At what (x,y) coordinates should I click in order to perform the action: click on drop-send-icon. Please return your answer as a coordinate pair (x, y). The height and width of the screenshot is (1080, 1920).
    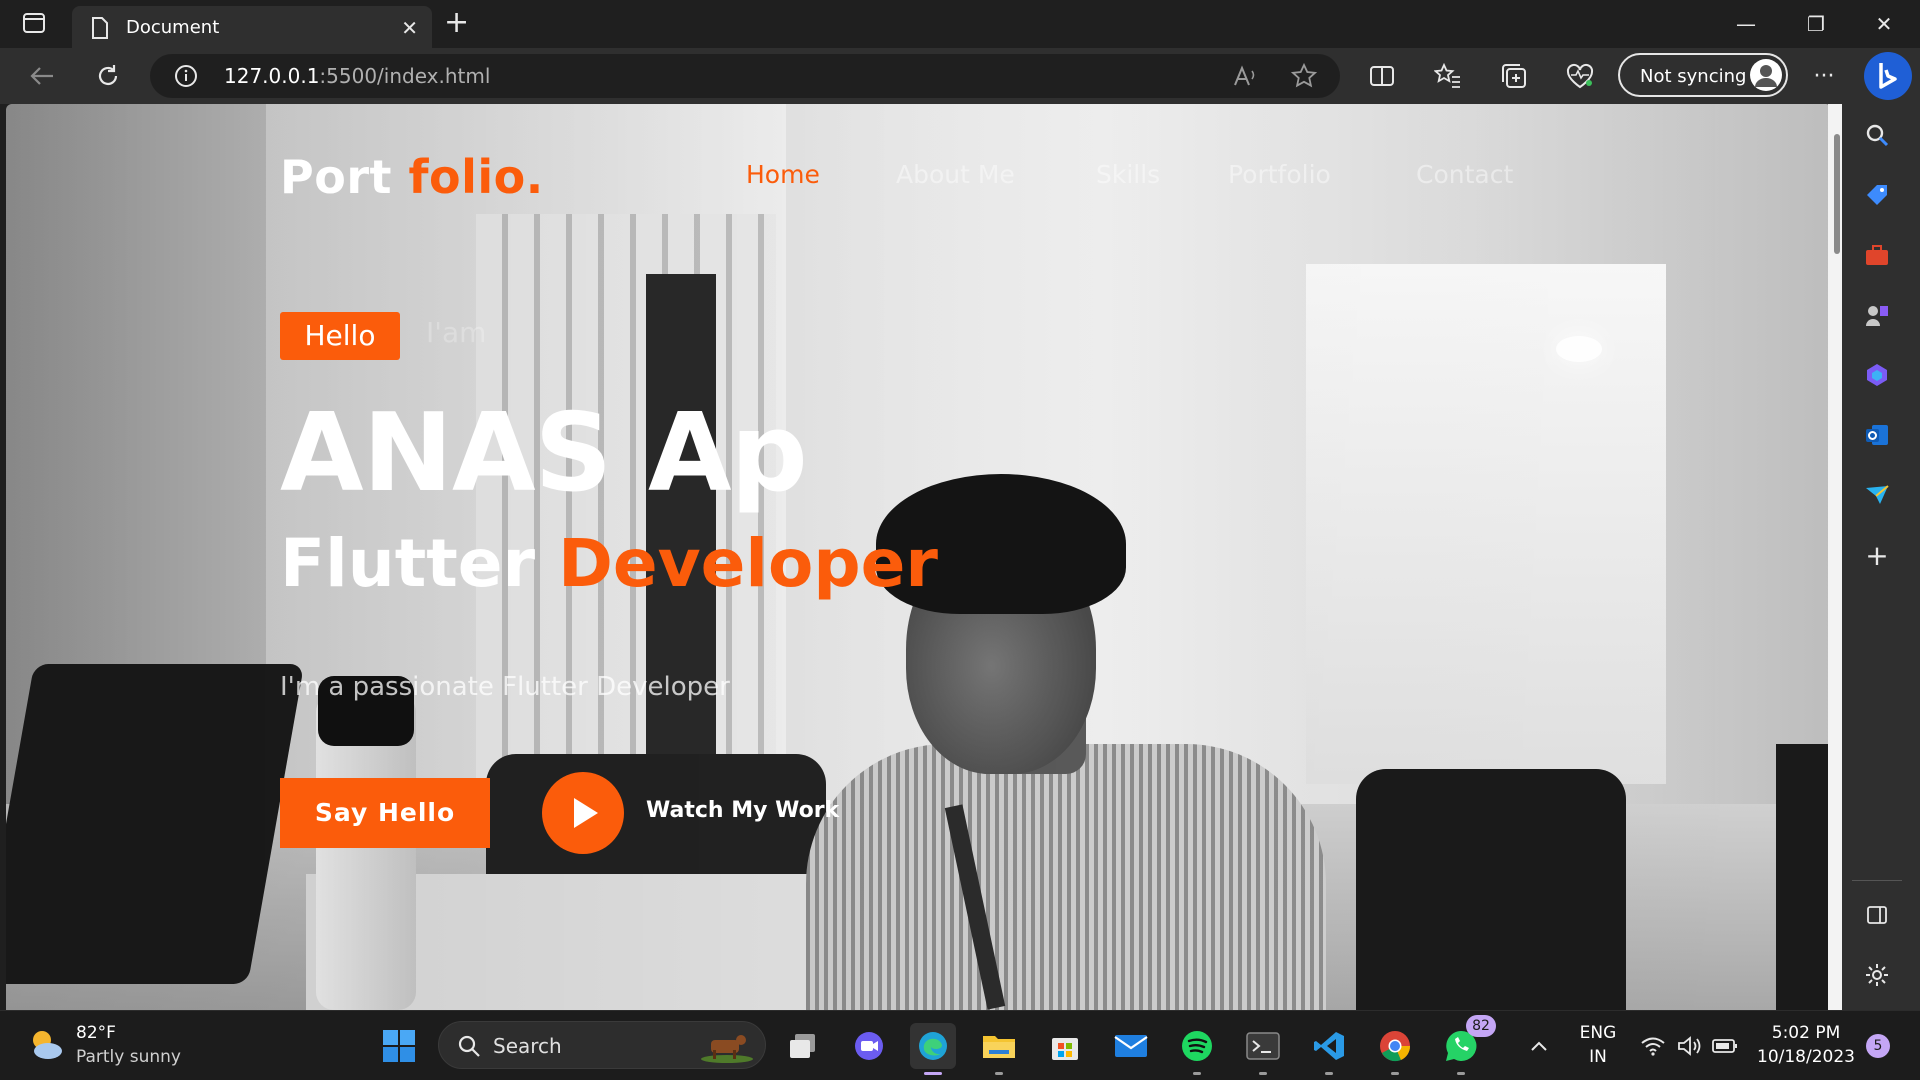
    Looking at the image, I should click on (1877, 495).